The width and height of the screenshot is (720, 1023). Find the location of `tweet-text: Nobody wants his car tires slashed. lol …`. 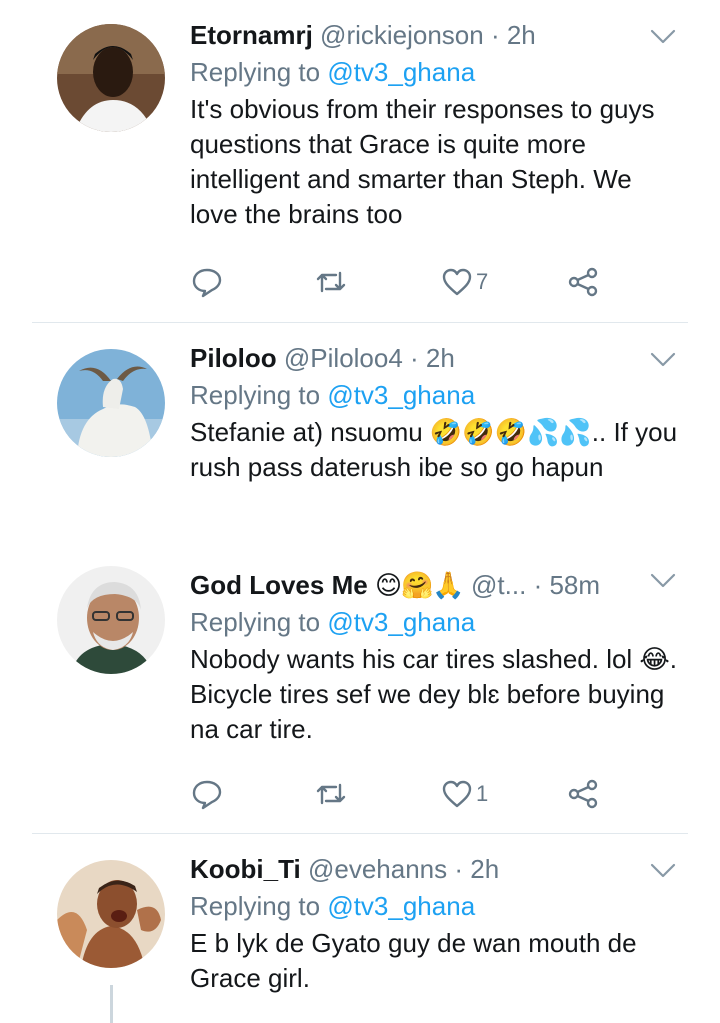

tweet-text: Nobody wants his car tires slashed. lol … is located at coordinates (434, 694).